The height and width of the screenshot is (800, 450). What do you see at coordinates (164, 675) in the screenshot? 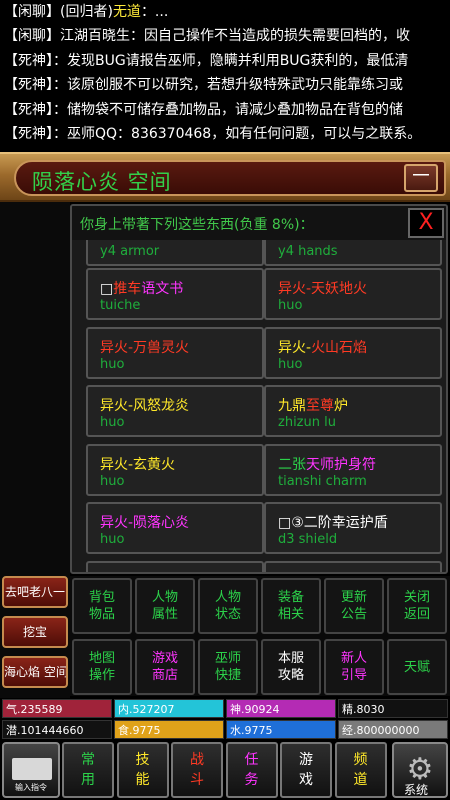
I see `menu-label-line2: 商店` at bounding box center [164, 675].